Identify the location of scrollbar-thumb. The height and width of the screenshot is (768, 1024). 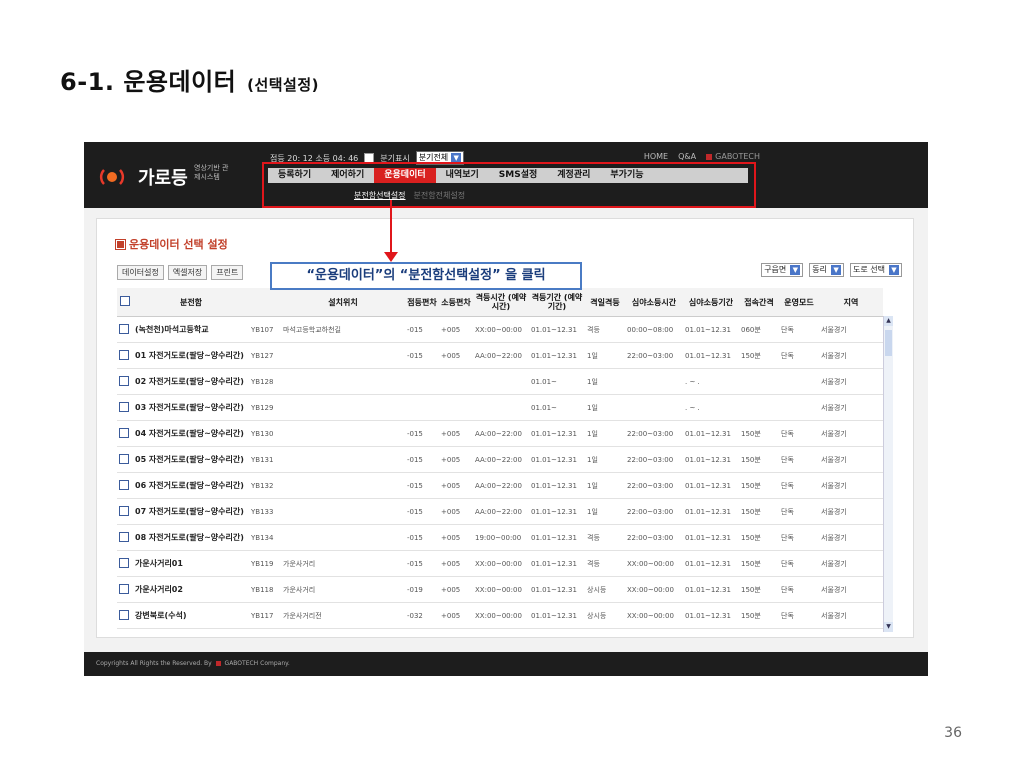
(888, 343).